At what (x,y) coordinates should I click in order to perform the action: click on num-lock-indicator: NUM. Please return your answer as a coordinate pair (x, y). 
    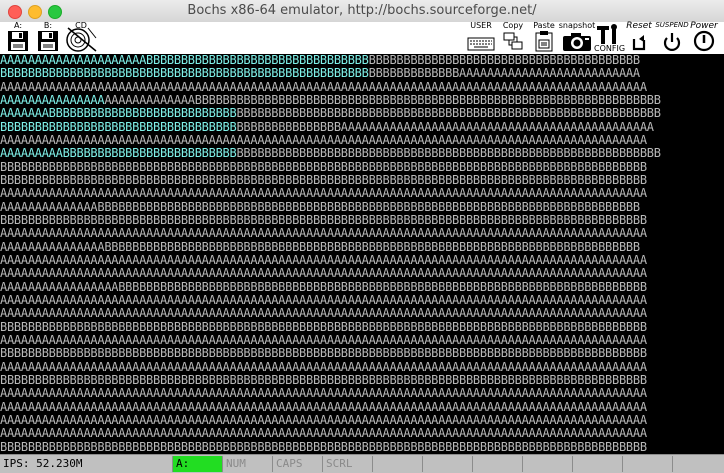
    Looking at the image, I should click on (247, 464).